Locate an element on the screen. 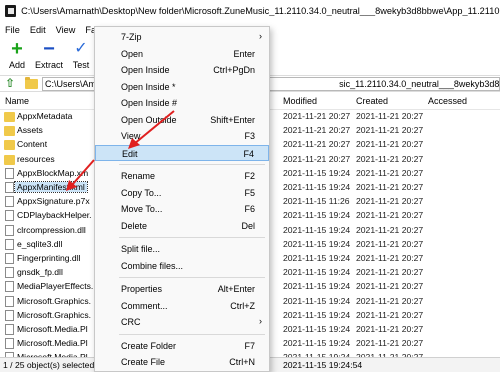  file-name: CDPlaybackHelper. is located at coordinates (54, 215).